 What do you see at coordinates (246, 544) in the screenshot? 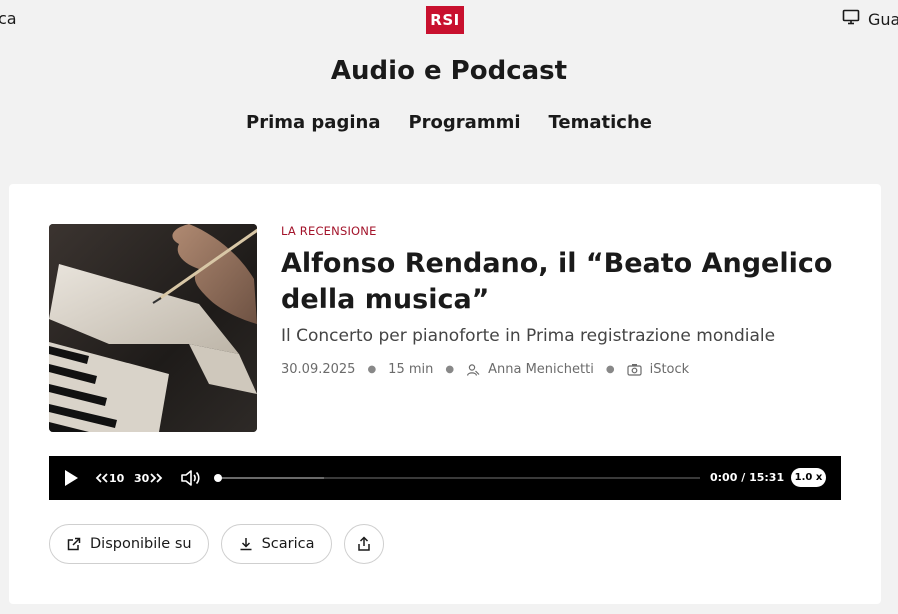
I see `download-icon` at bounding box center [246, 544].